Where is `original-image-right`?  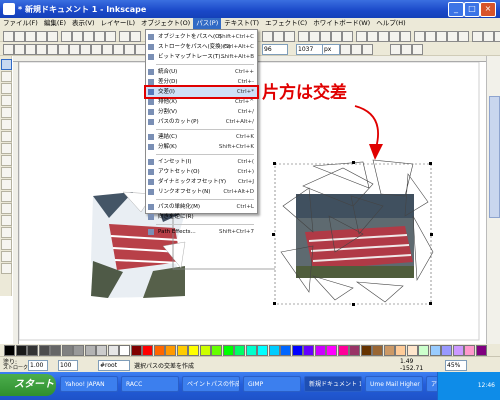
original-image-right is located at coordinates (355, 236).